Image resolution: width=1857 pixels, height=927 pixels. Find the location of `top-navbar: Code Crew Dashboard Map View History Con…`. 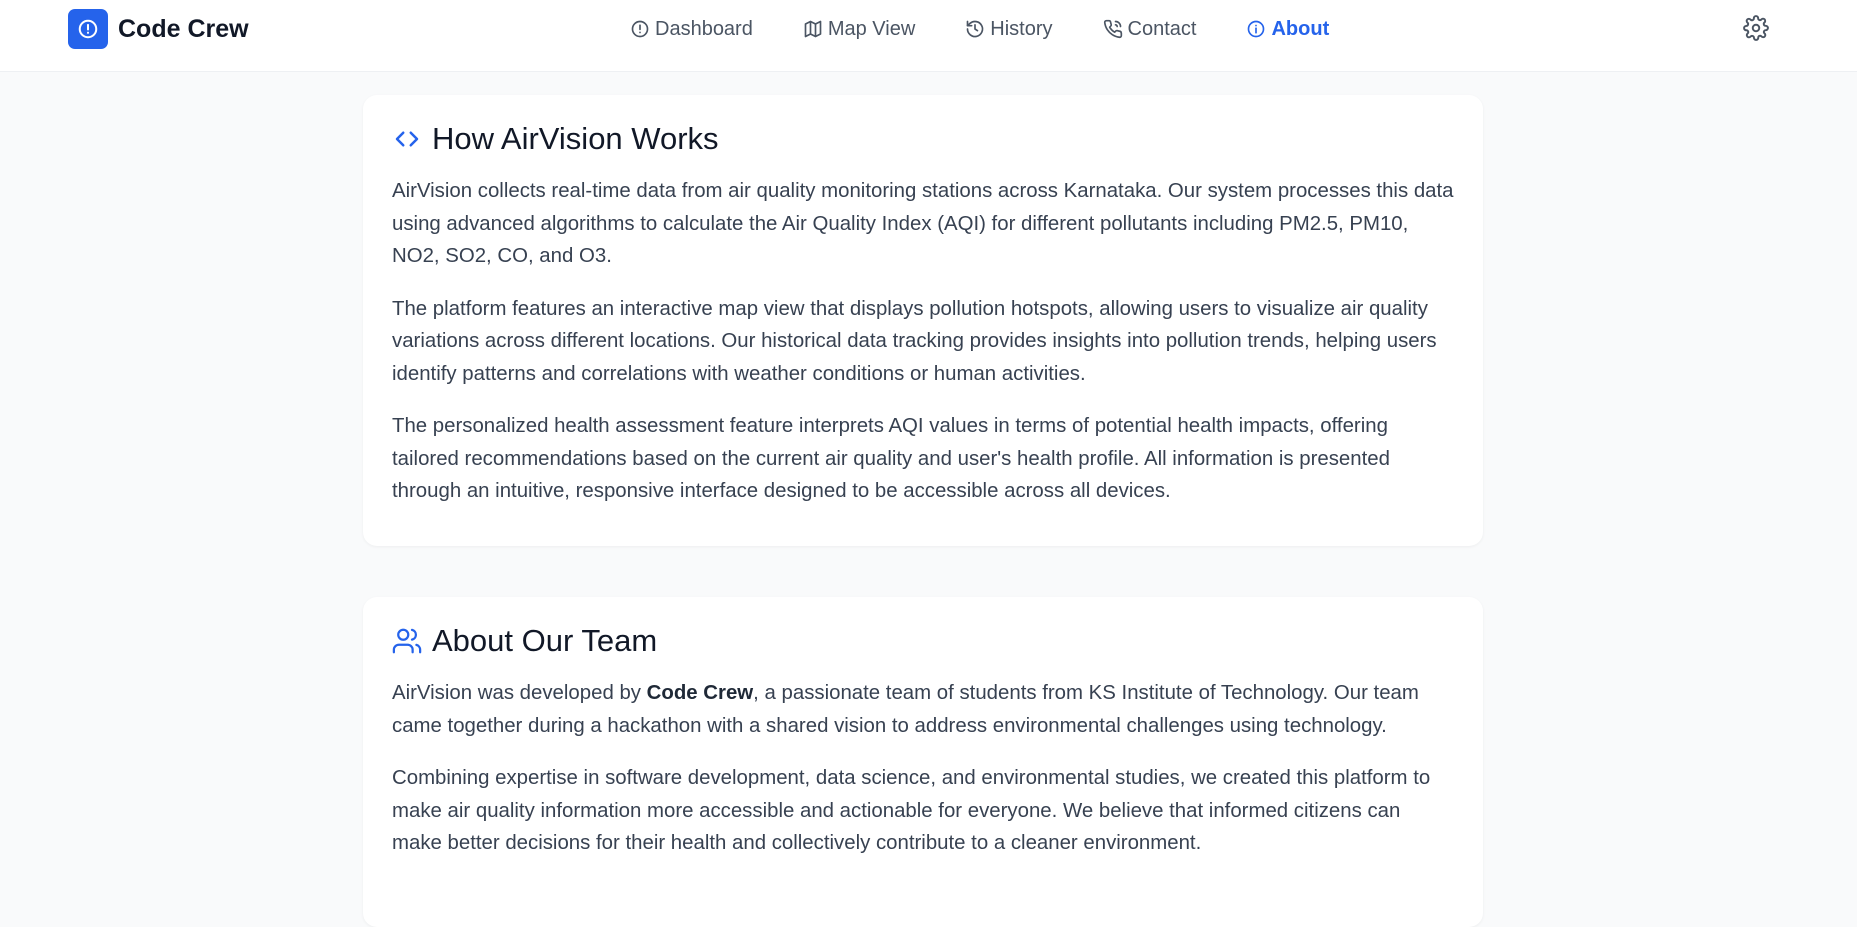

top-navbar: Code Crew Dashboard Map View History Con… is located at coordinates (928, 36).